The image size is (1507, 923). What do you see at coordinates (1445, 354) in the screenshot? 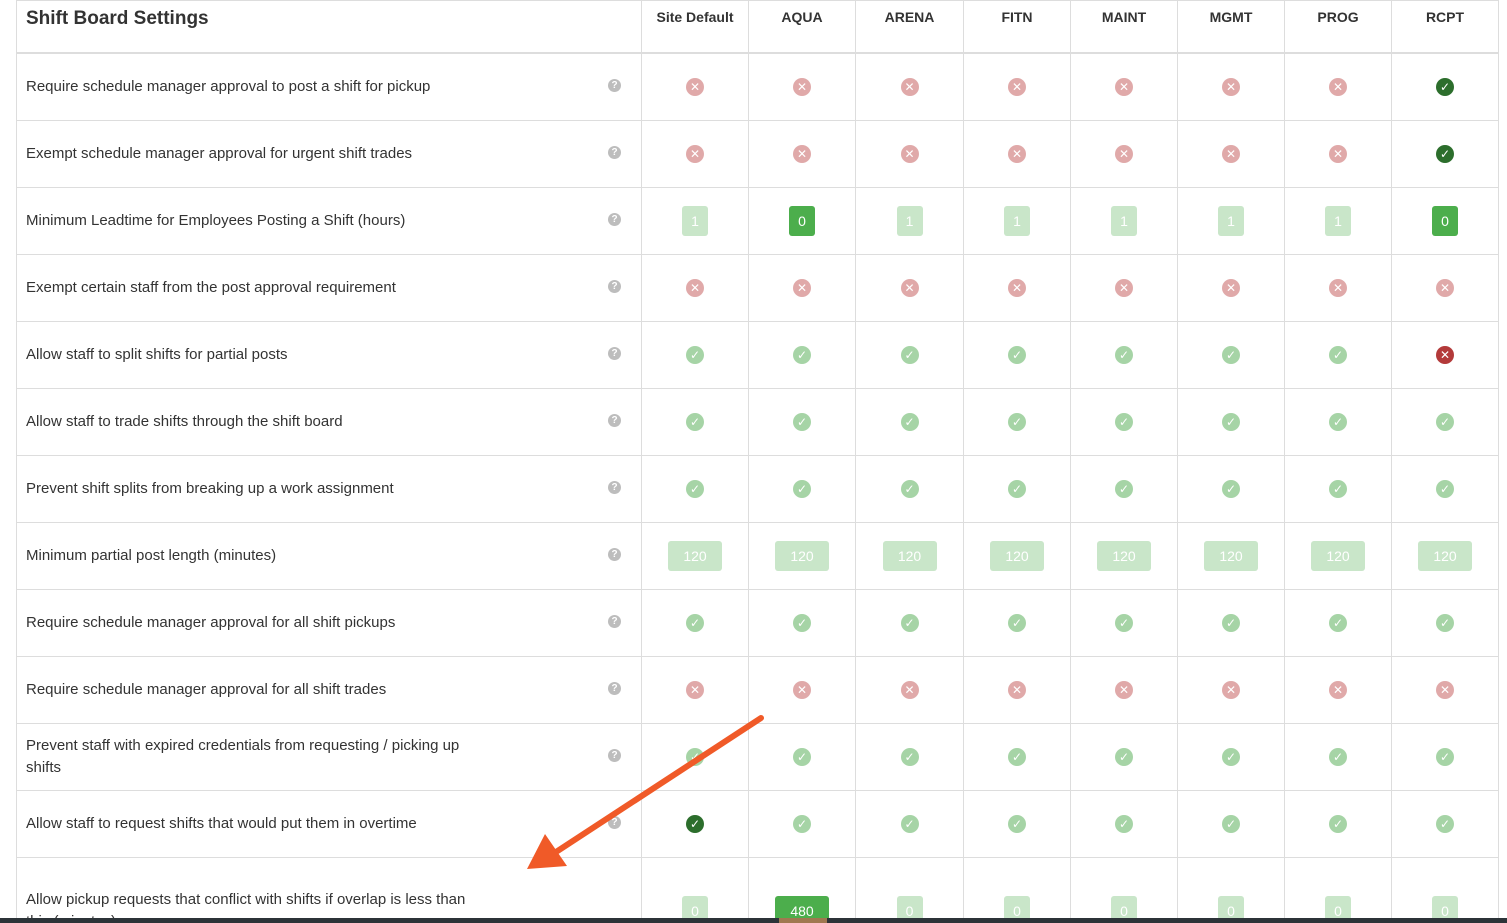
I see `enabled-x-icon: ✕` at bounding box center [1445, 354].